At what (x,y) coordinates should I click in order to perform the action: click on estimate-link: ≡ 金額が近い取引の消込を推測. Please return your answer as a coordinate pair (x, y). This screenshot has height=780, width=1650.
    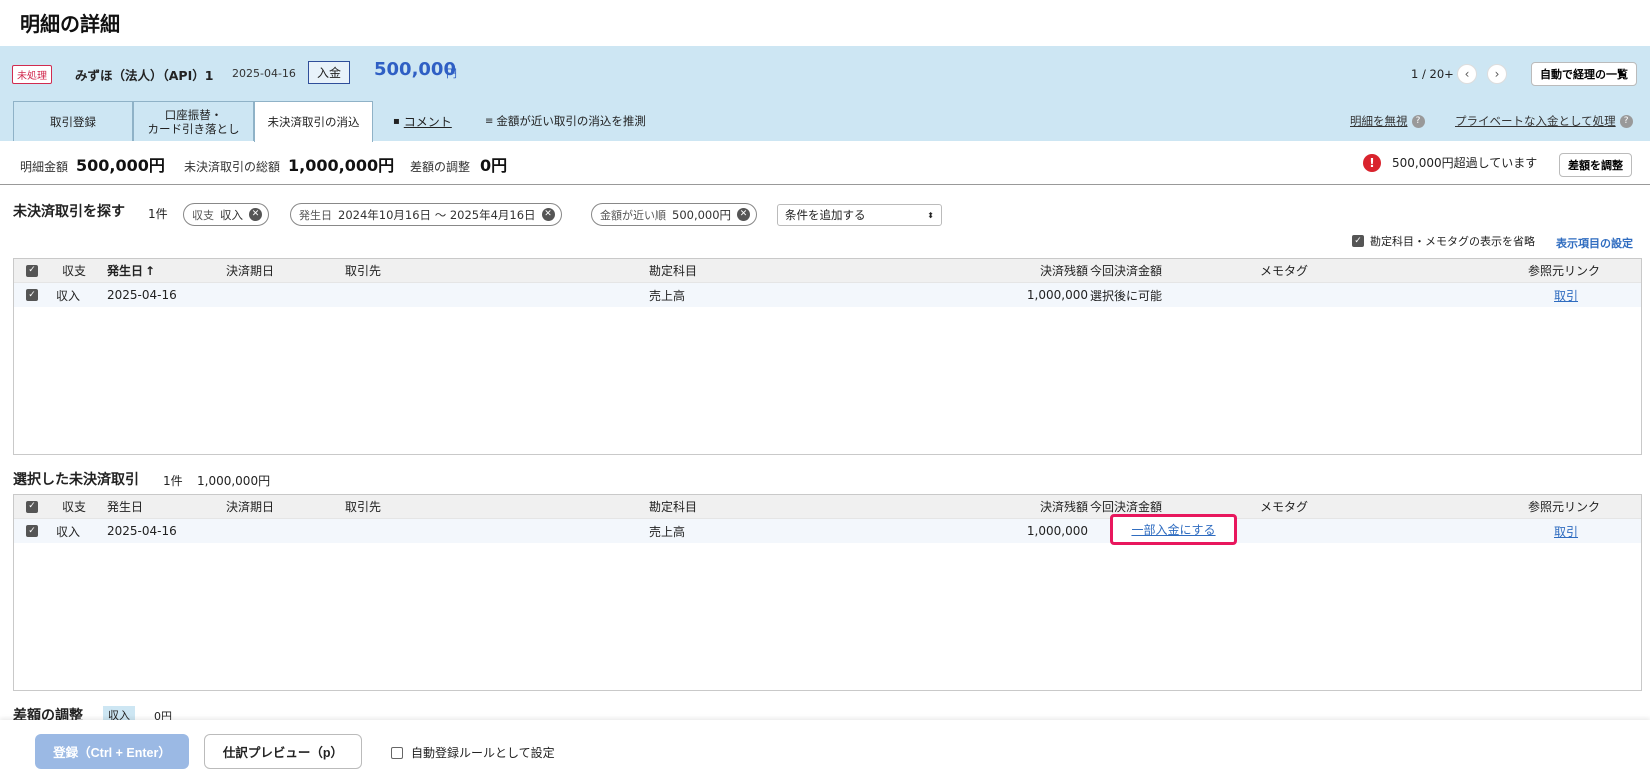
    Looking at the image, I should click on (565, 121).